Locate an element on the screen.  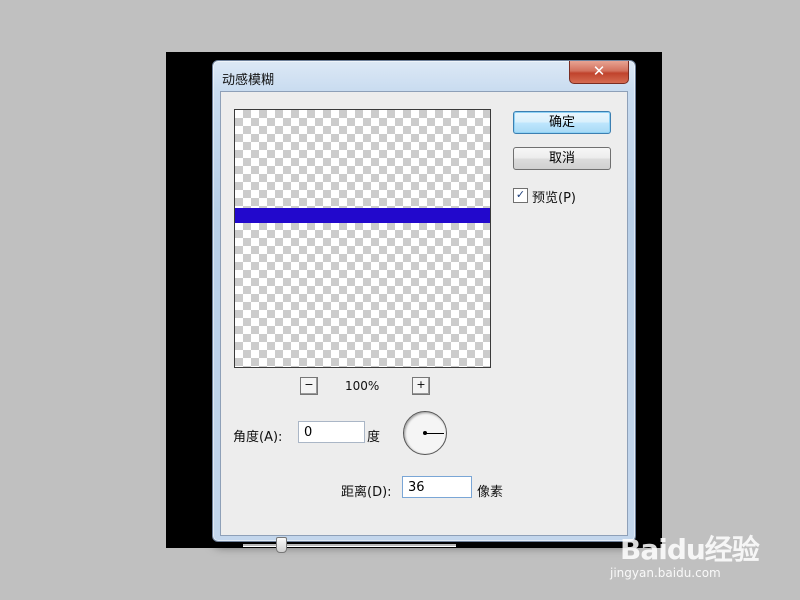
distance-slider-thumb is located at coordinates (282, 545).